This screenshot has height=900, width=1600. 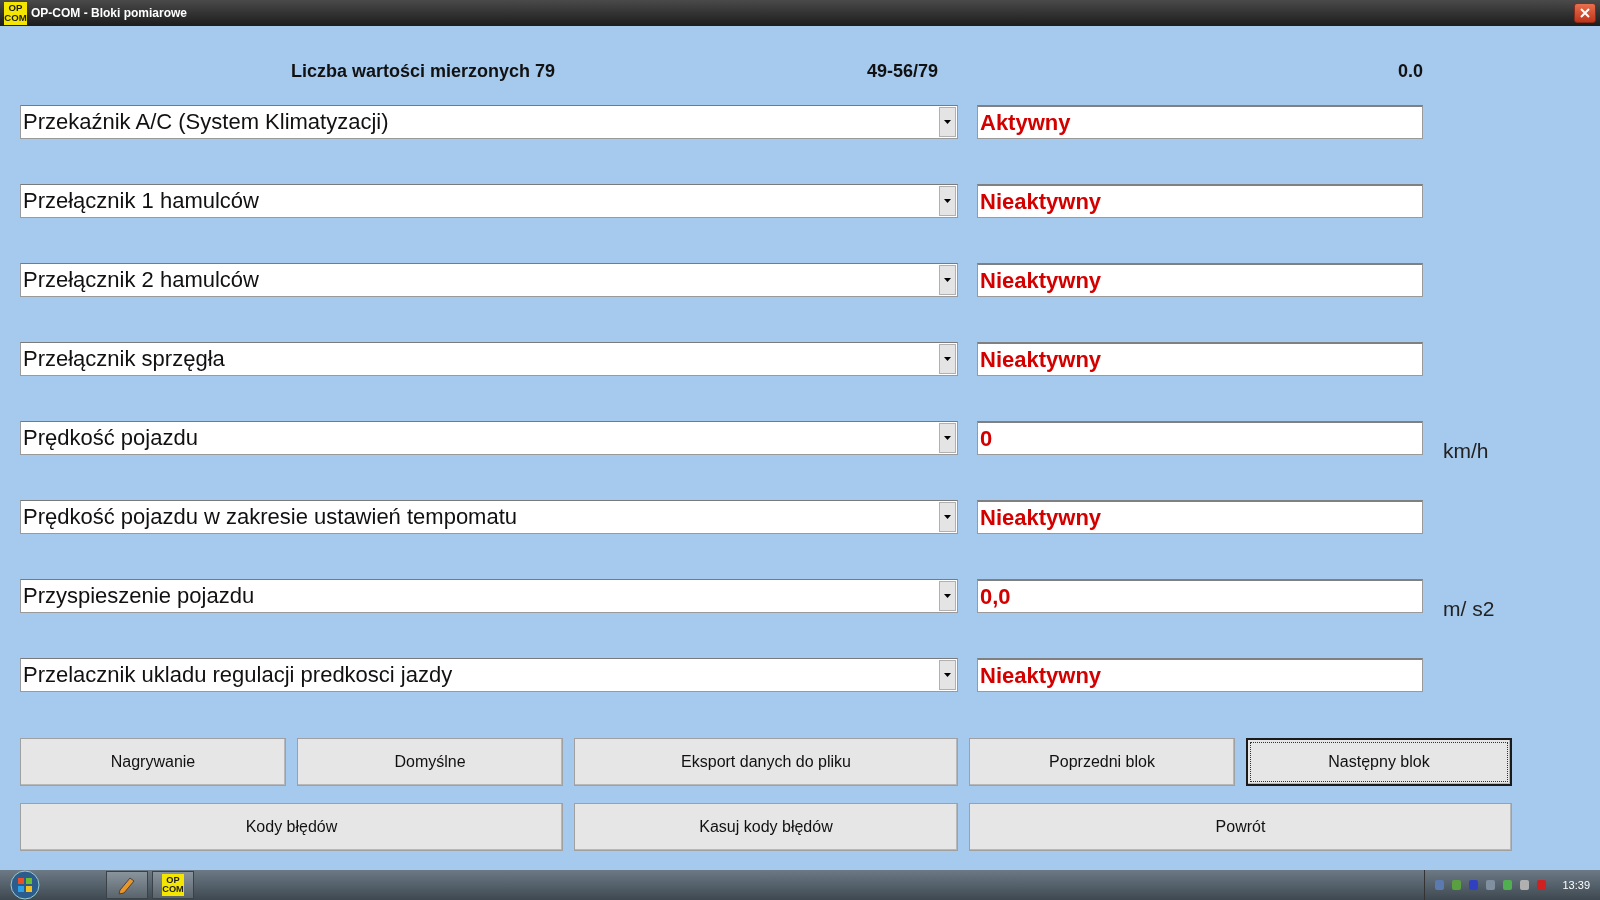 I want to click on clock: 13:39, so click(x=1576, y=885).